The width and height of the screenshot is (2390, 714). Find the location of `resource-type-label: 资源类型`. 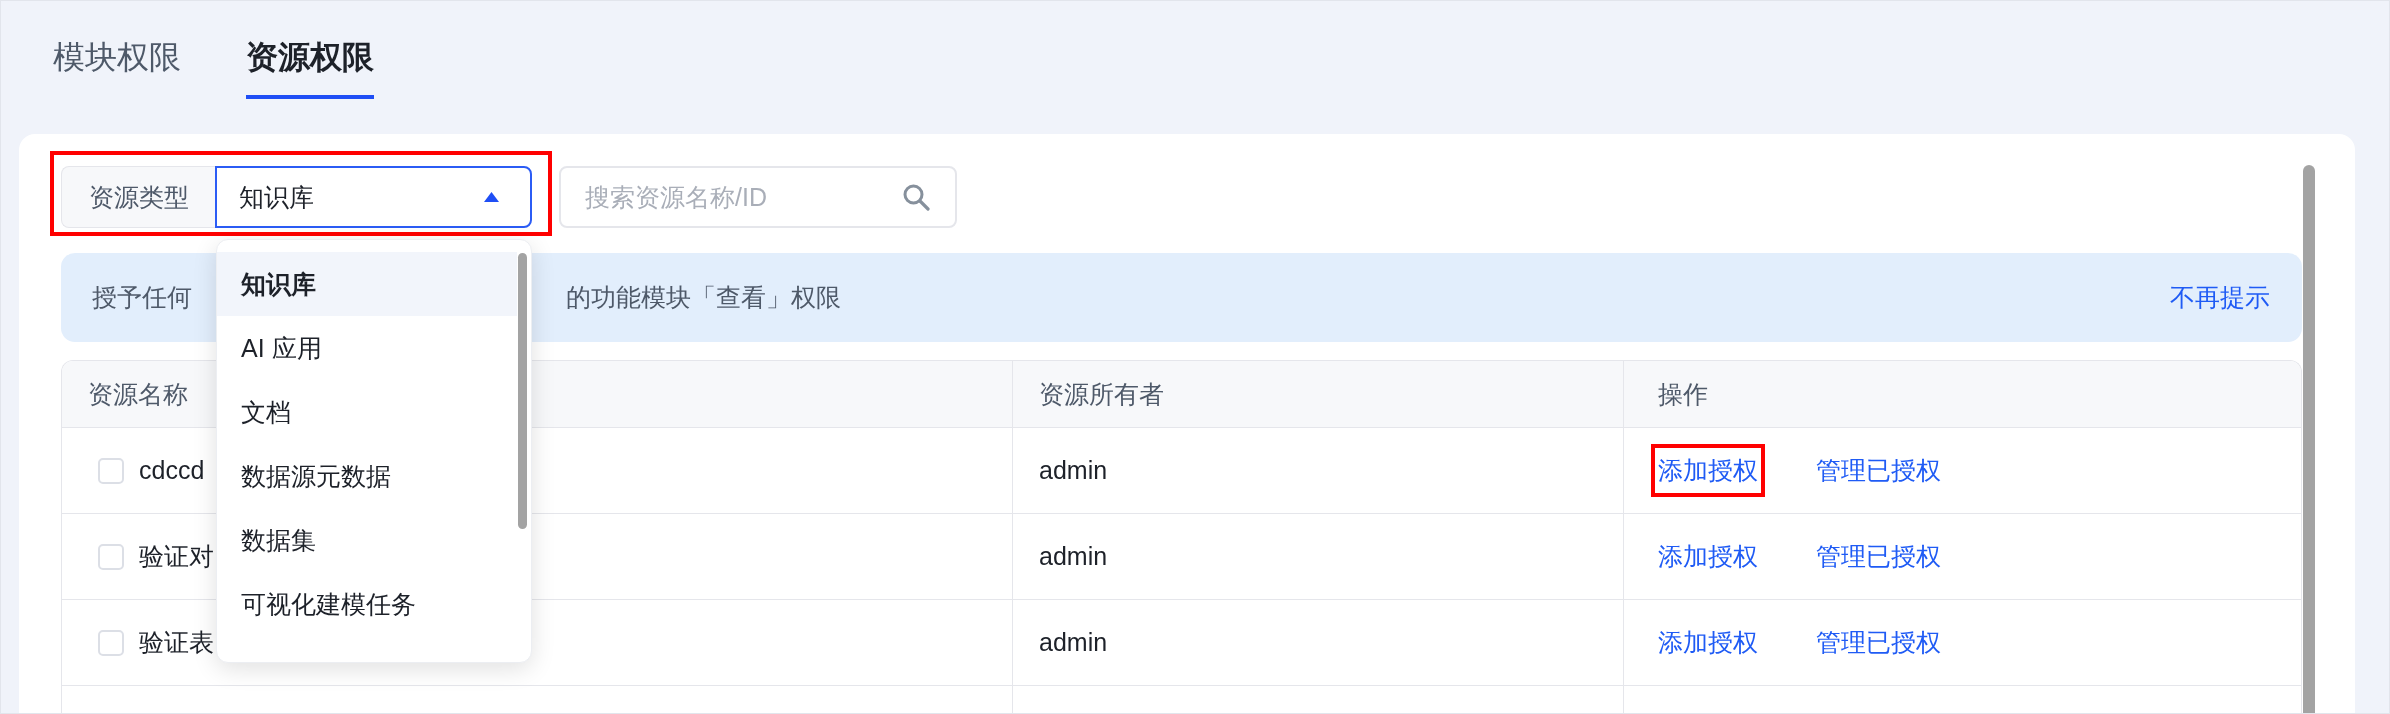

resource-type-label: 资源类型 is located at coordinates (138, 197).